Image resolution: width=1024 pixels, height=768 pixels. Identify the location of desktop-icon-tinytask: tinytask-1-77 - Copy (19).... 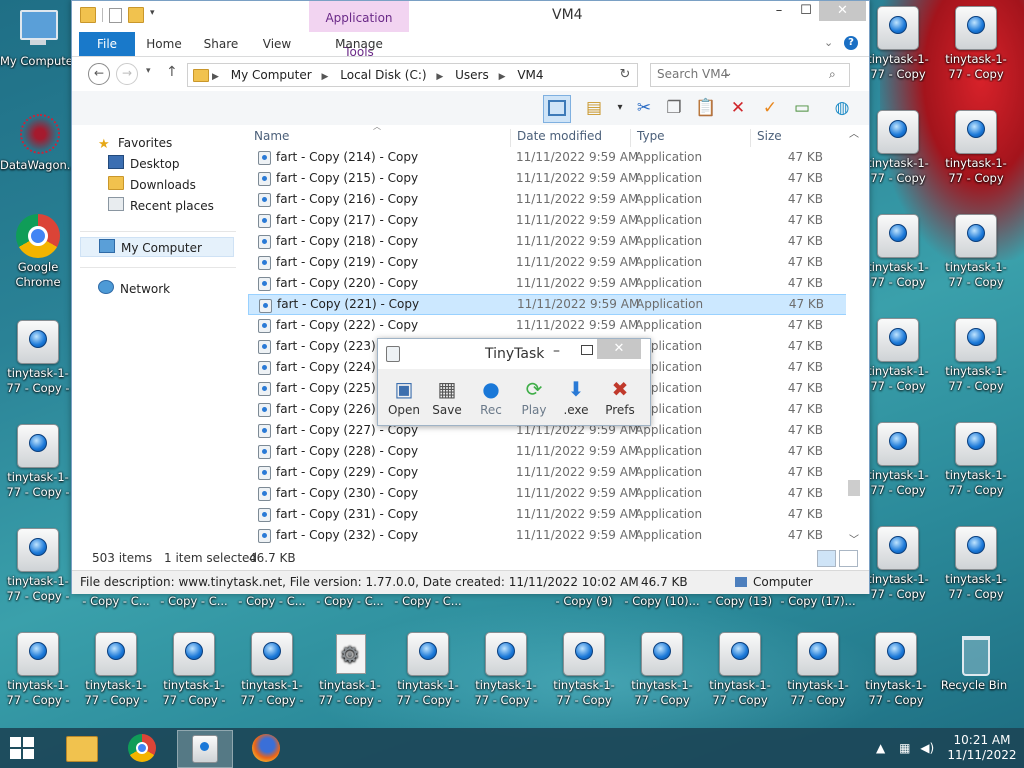
(898, 252).